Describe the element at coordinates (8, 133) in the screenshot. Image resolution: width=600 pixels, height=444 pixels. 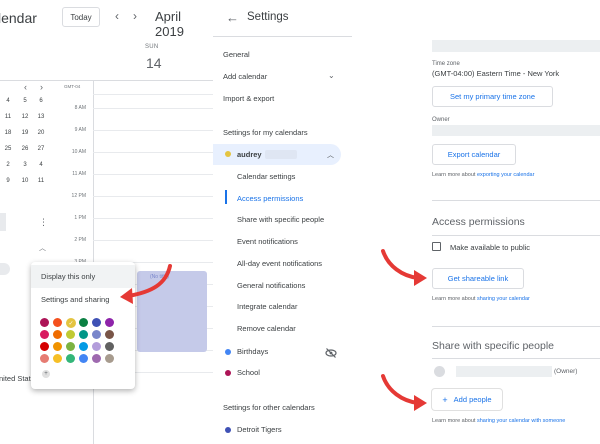
I see `mini-day: 18` at that location.